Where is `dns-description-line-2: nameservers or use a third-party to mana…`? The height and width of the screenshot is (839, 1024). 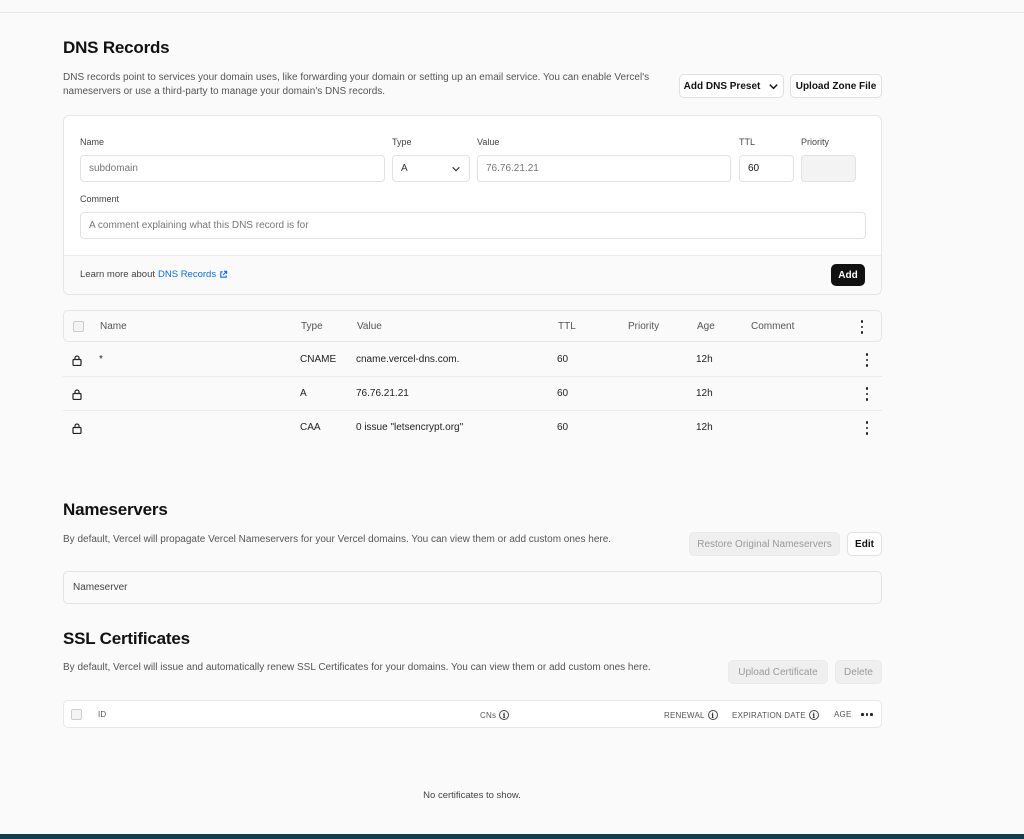
dns-description-line-2: nameservers or use a third-party to mana… is located at coordinates (224, 91).